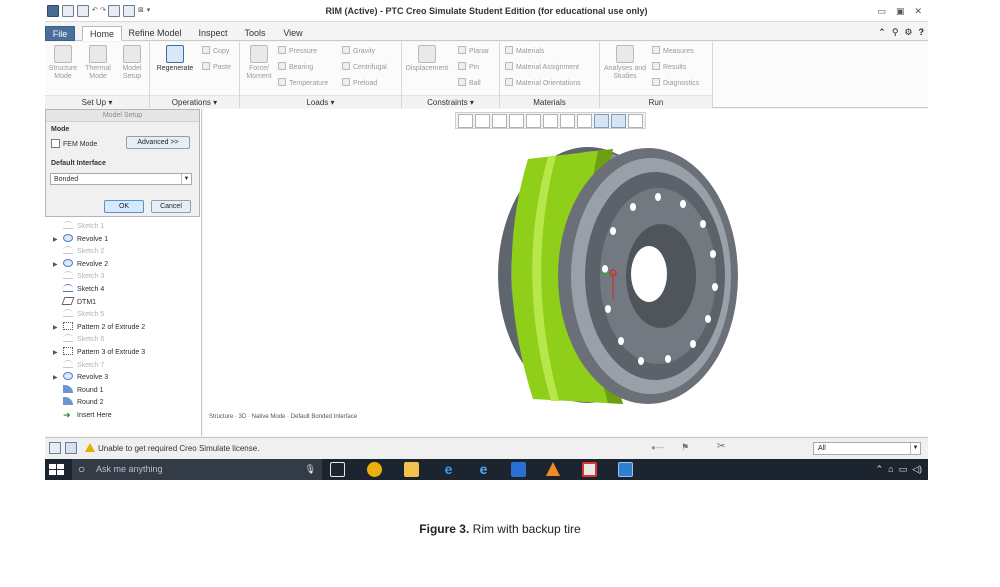  I want to click on pin-button: Pin, so click(468, 68).